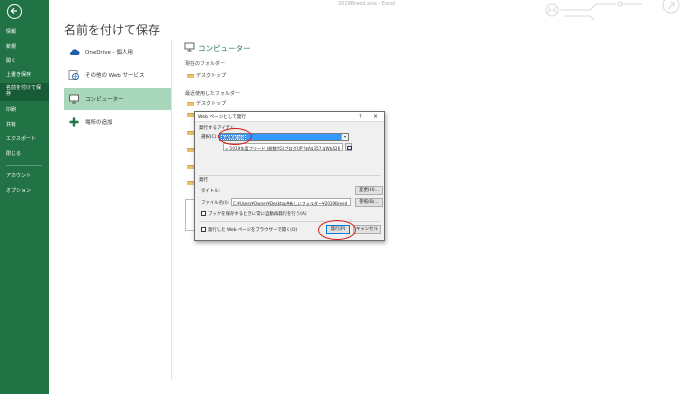 The height and width of the screenshot is (394, 680). I want to click on help-button: ?, so click(360, 117).